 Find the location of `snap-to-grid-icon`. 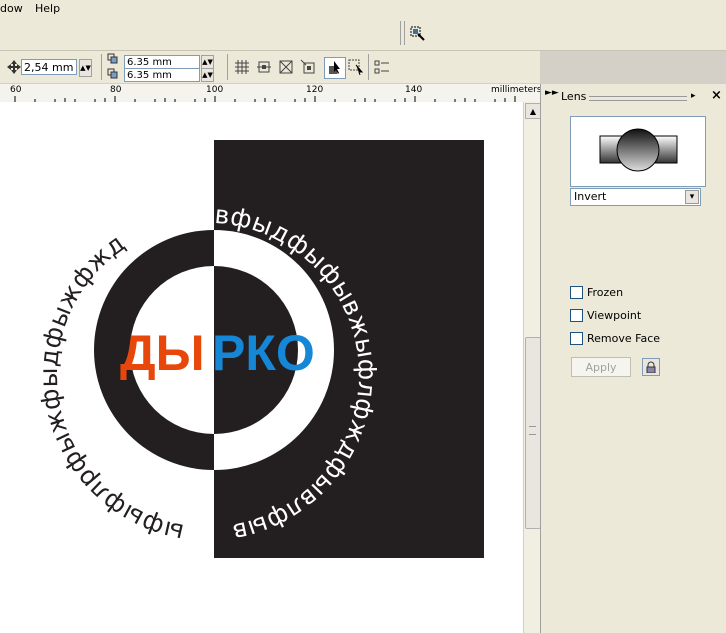

snap-to-grid-icon is located at coordinates (242, 67).